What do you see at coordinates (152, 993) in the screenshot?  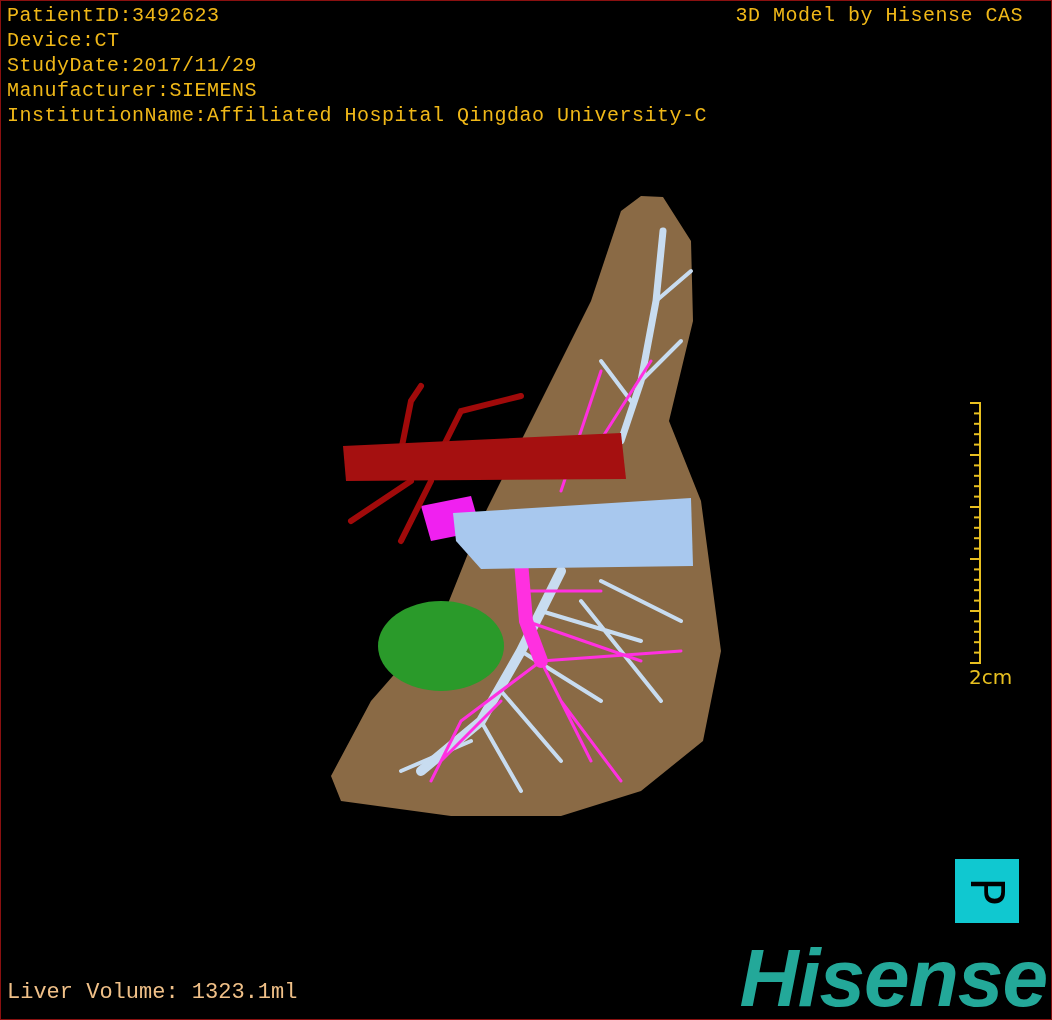 I see `liver-volume-text: Liver Volume: 1323.1ml` at bounding box center [152, 993].